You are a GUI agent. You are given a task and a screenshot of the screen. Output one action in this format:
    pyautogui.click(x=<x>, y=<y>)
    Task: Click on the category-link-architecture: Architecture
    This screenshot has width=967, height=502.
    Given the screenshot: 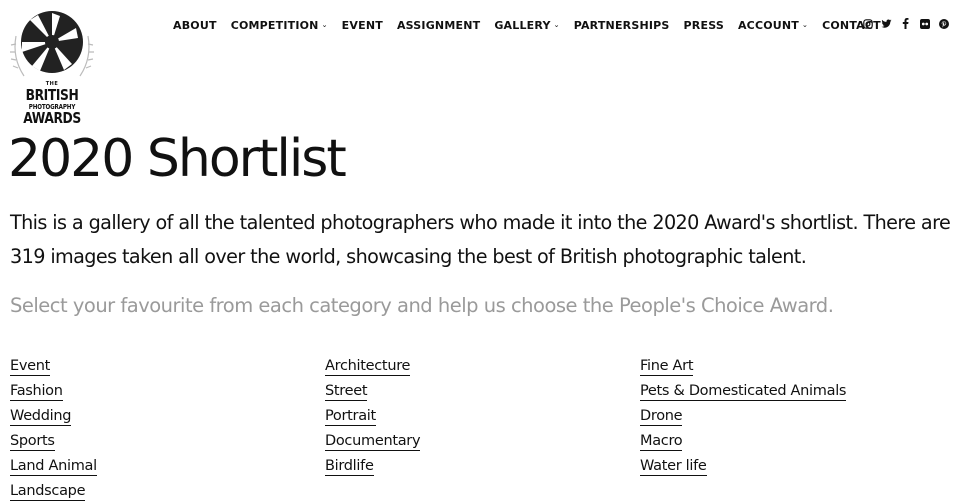 What is the action you would take?
    pyautogui.click(x=367, y=366)
    